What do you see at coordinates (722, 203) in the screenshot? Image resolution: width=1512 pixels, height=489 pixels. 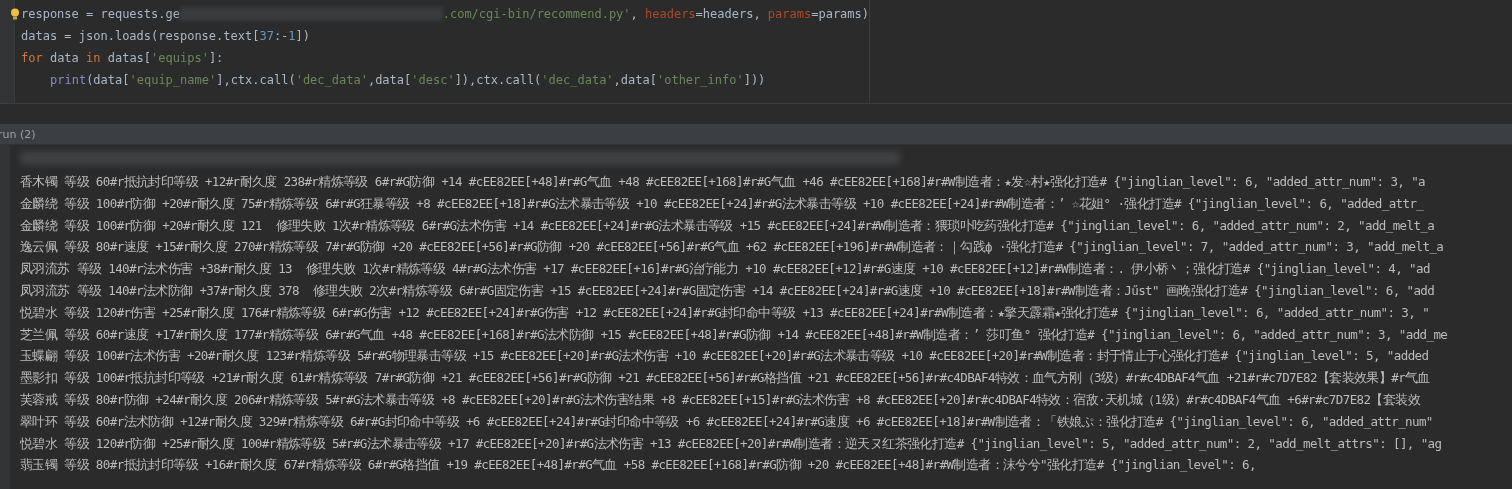 I see `console-output-line: 金麟绕 等级 100#r防御 +20#r耐久度 75#r精炼等级 6#r#G狂暴等级 +8 #cEE82EE[+18]#r#G法术暴击等级 +10 #cEE82EE[+24]#r#G法术暴击等级 +10 #cEE82EE[+24]#r#W制造者：’ ☆花姐° ·强化打造# {"jinglian_level": 6, "added_attr_` at bounding box center [722, 203].